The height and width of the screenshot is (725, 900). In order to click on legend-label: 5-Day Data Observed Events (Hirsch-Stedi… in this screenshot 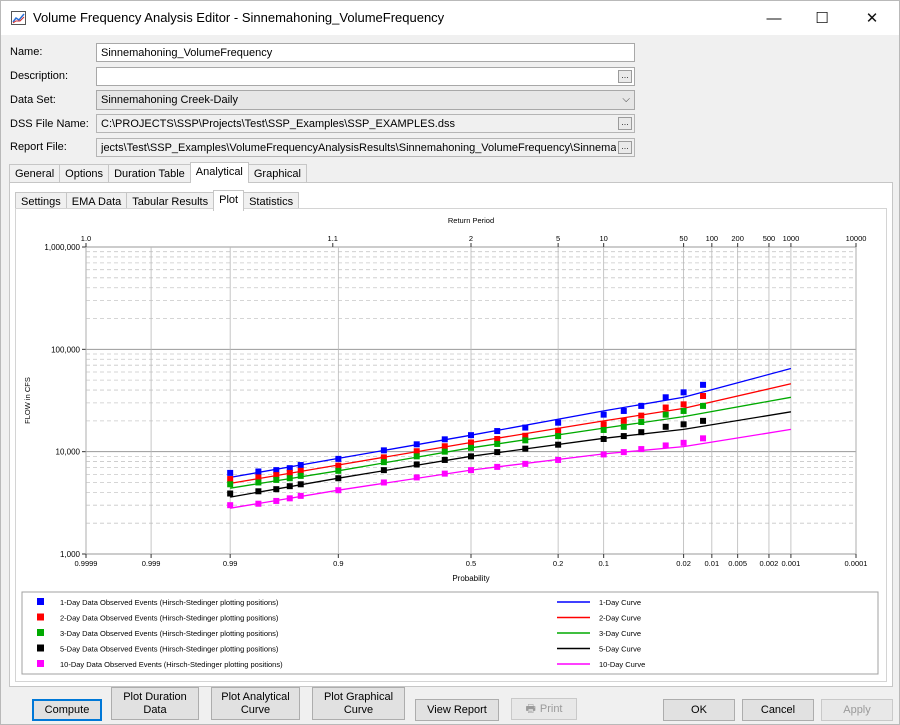, I will do `click(169, 649)`.